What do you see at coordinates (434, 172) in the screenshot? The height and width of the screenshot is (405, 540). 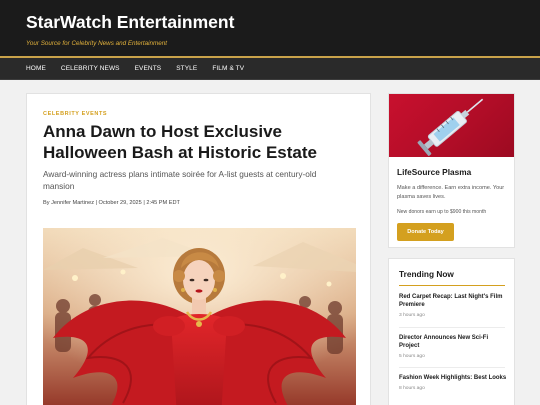 I see `ad-title: LifeSource Plasma` at bounding box center [434, 172].